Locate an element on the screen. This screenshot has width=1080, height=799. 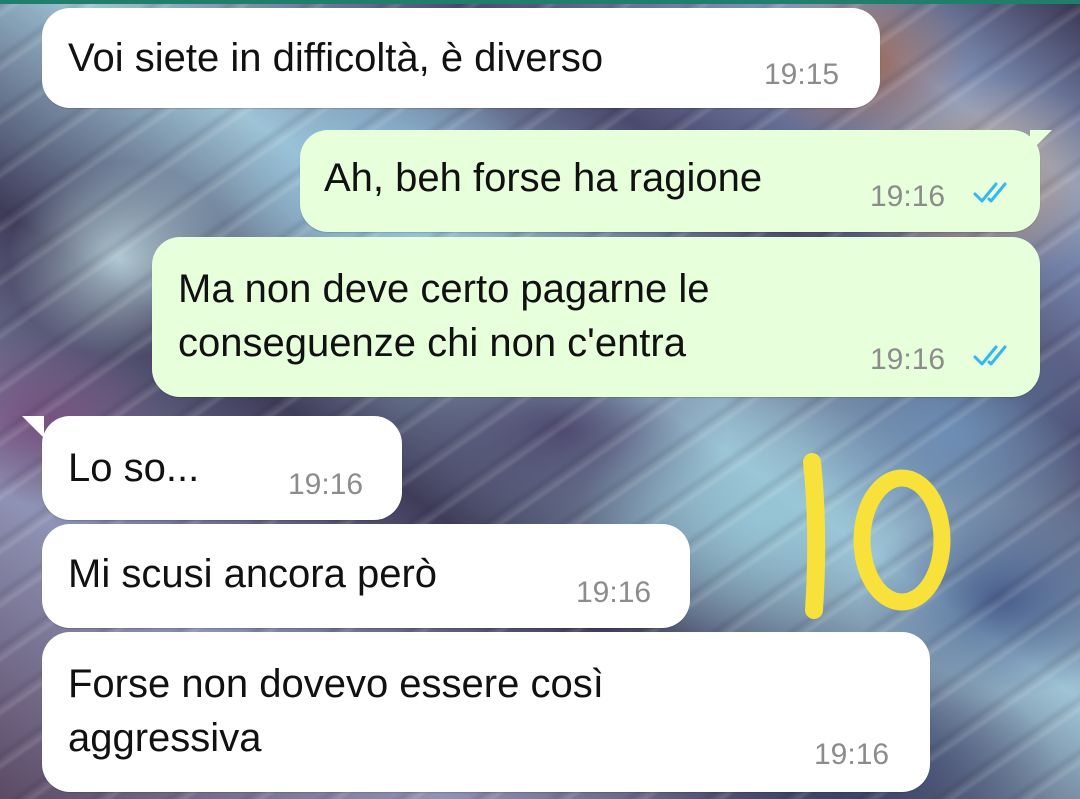
message-text: Ah, beh forse ha ragione is located at coordinates (543, 178).